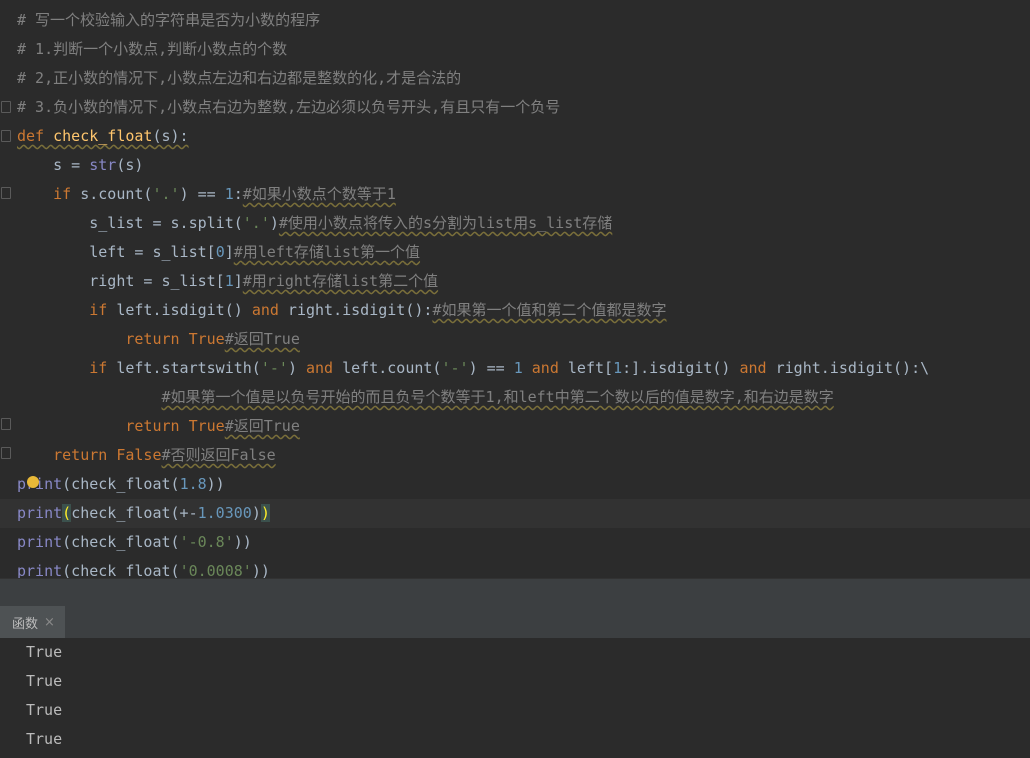 The image size is (1030, 758). I want to click on code-line-1: # 写一个校验输入的字符串是否为小数的程序, so click(523, 20).